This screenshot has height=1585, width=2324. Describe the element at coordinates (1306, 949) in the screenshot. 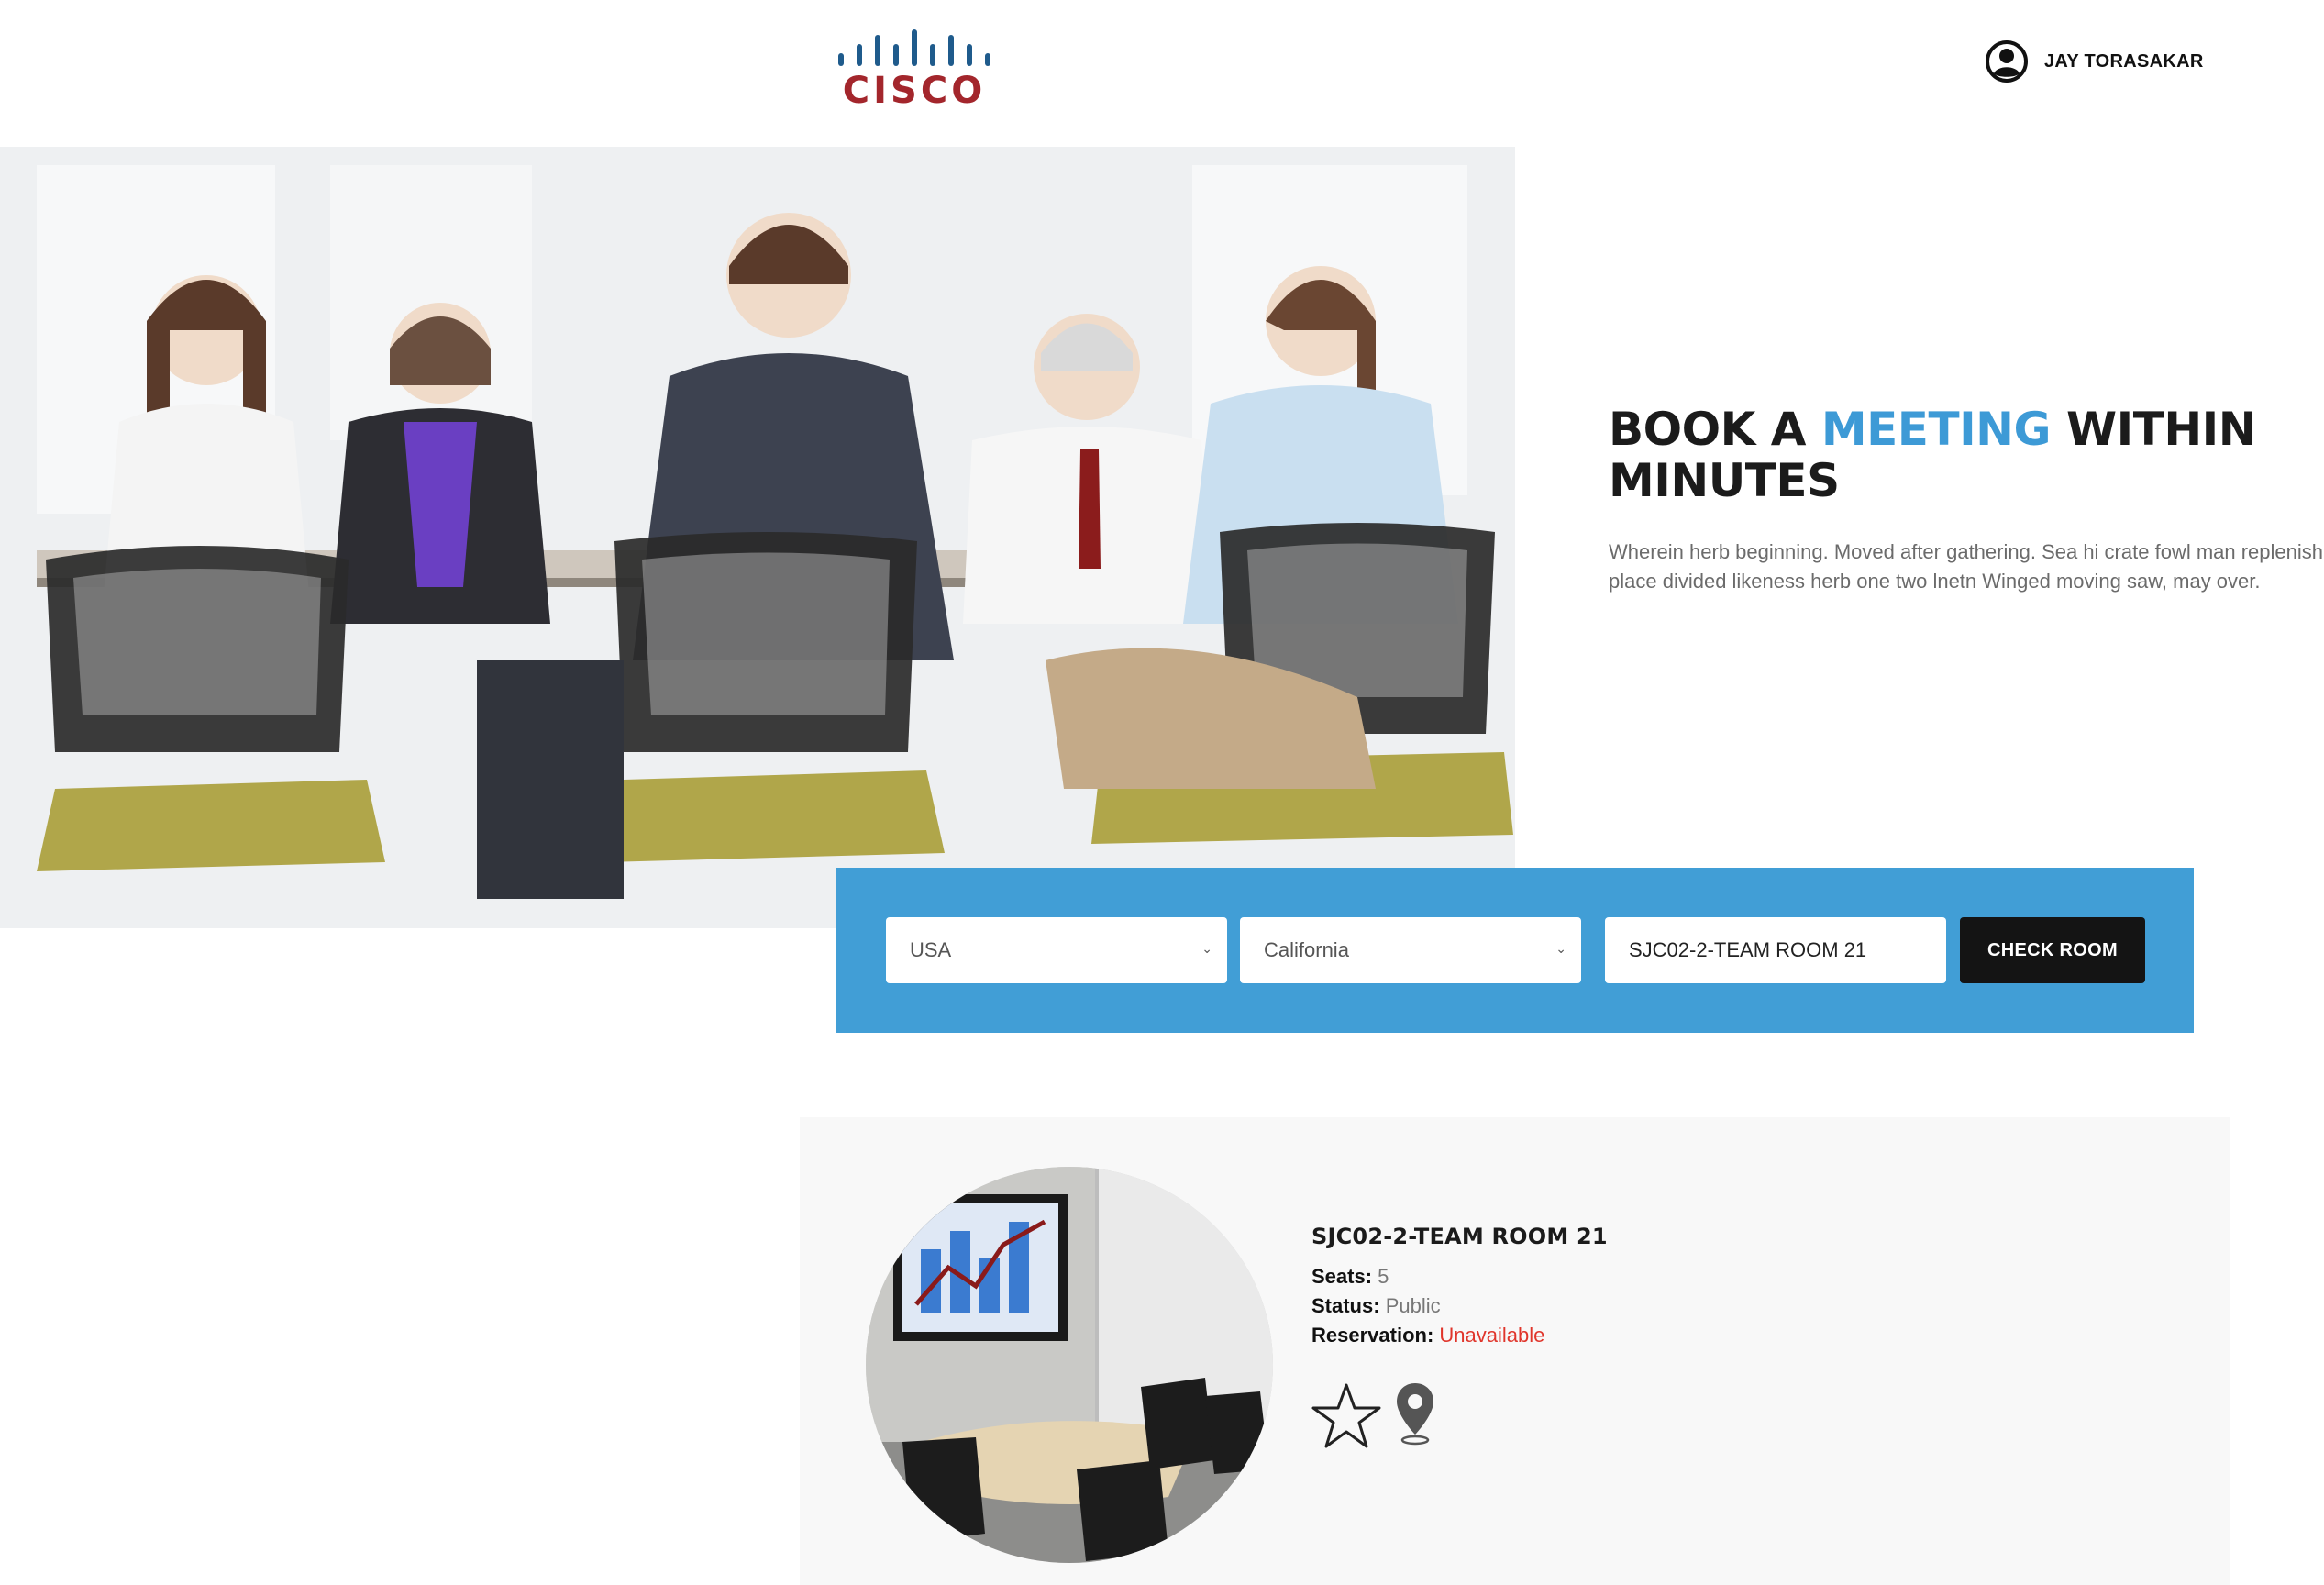

I see `state-value: California` at that location.